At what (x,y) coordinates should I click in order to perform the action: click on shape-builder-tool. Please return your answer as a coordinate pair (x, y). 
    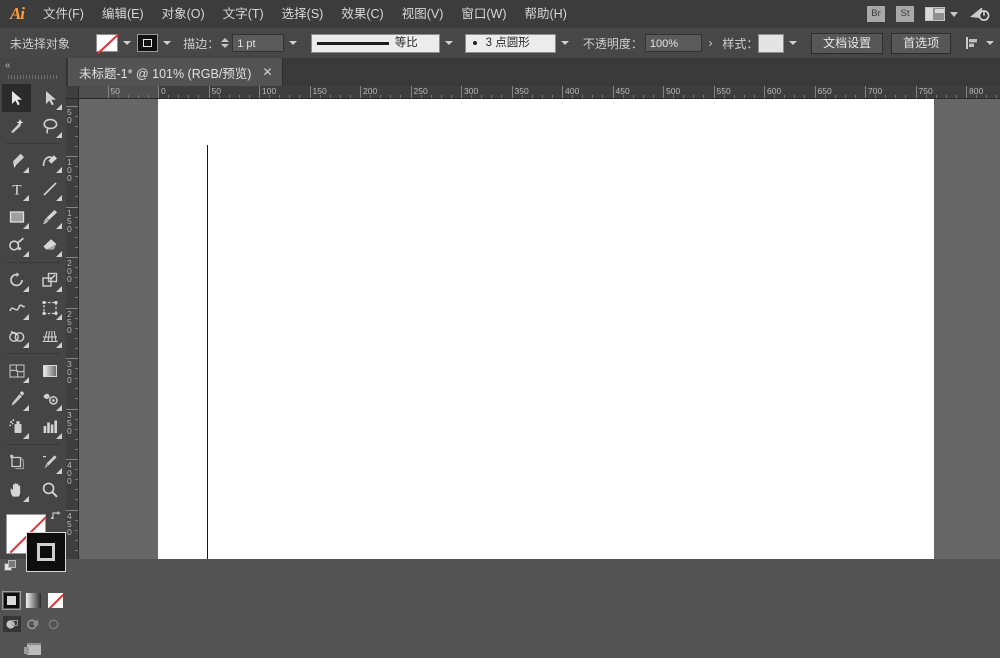
    Looking at the image, I should click on (16, 336).